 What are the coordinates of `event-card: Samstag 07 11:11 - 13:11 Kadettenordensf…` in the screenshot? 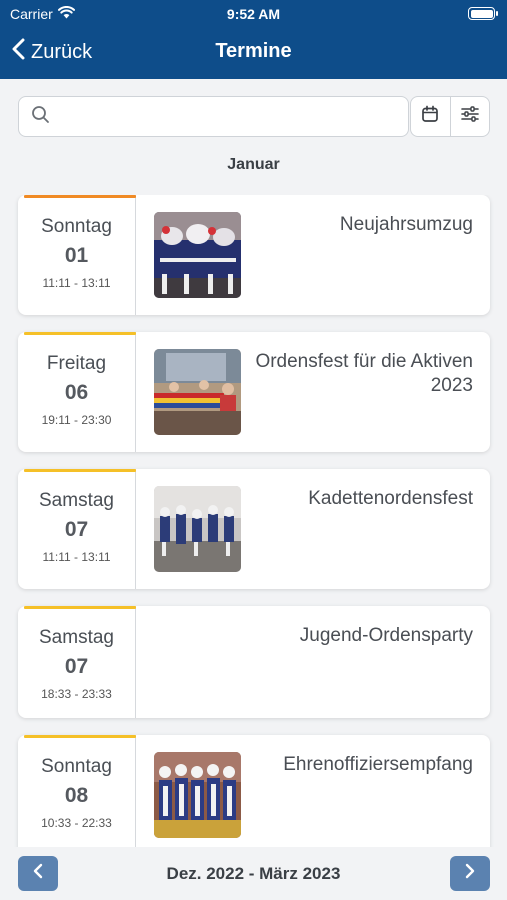 It's located at (254, 529).